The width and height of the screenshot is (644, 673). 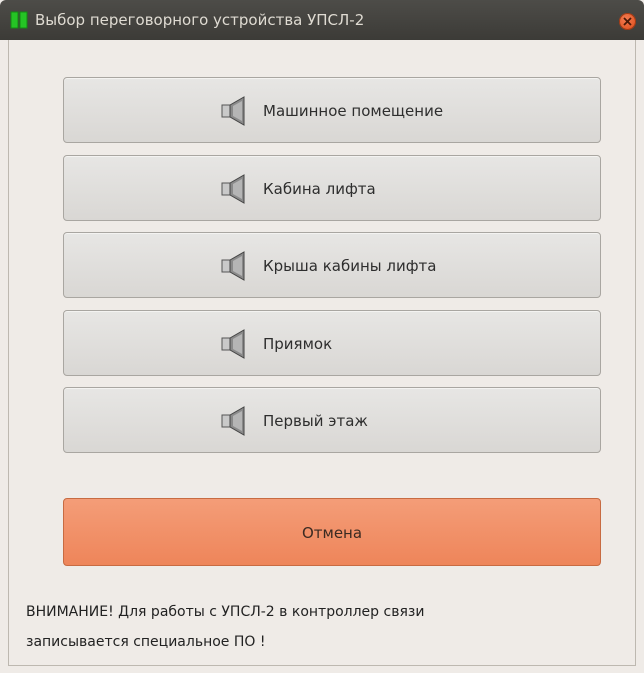 I want to click on device-button-machine-room: Машинное помещение, so click(x=332, y=110).